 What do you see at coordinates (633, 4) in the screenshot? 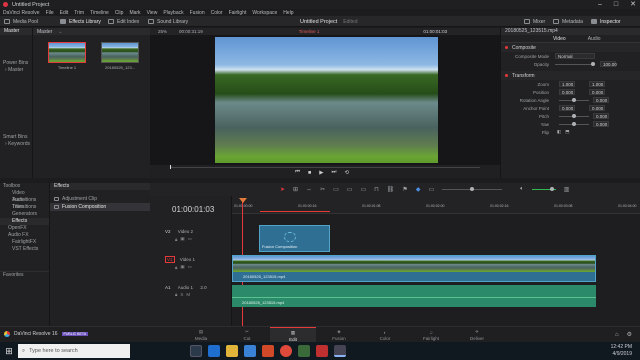
I see `close-button: ✕` at bounding box center [633, 4].